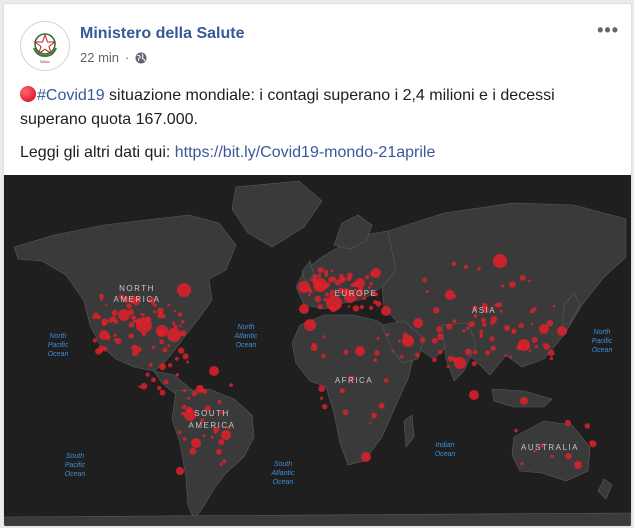  What do you see at coordinates (75, 465) in the screenshot?
I see `ocean-south-pacific-2: Pacific` at bounding box center [75, 465].